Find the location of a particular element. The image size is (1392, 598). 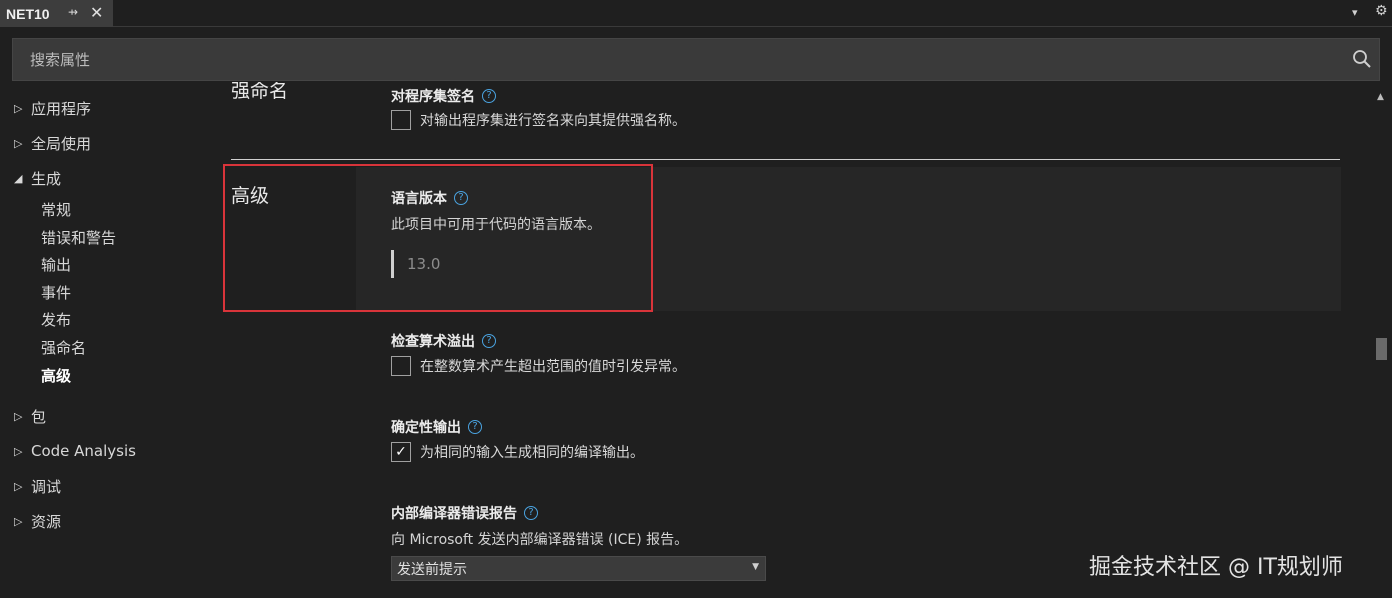

property-title-text: 内部编译器错误报告 is located at coordinates (454, 514).